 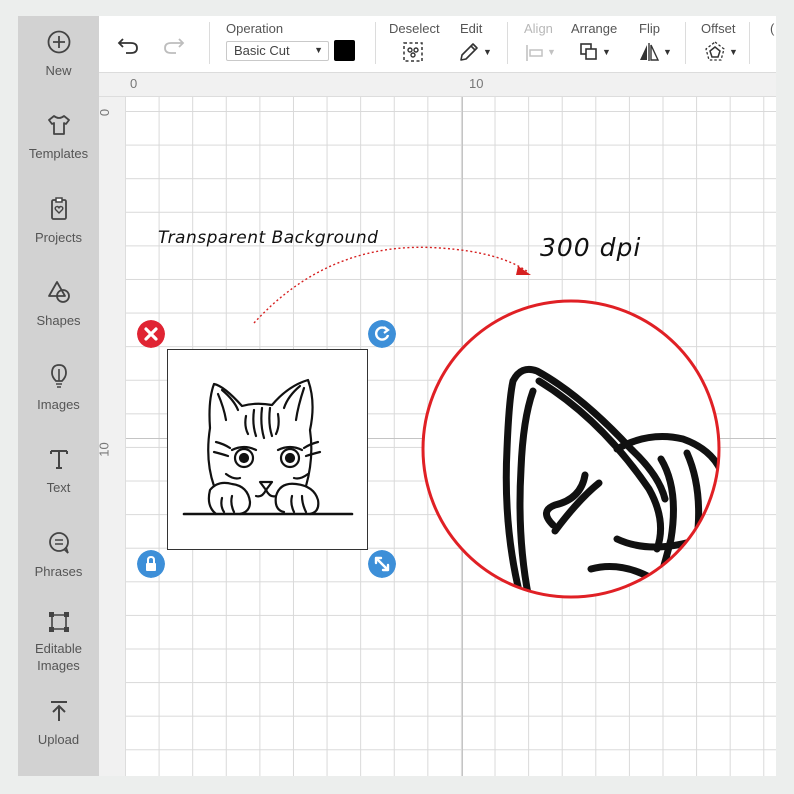 What do you see at coordinates (58, 722) in the screenshot?
I see `sidebar-item-upload: Upload` at bounding box center [58, 722].